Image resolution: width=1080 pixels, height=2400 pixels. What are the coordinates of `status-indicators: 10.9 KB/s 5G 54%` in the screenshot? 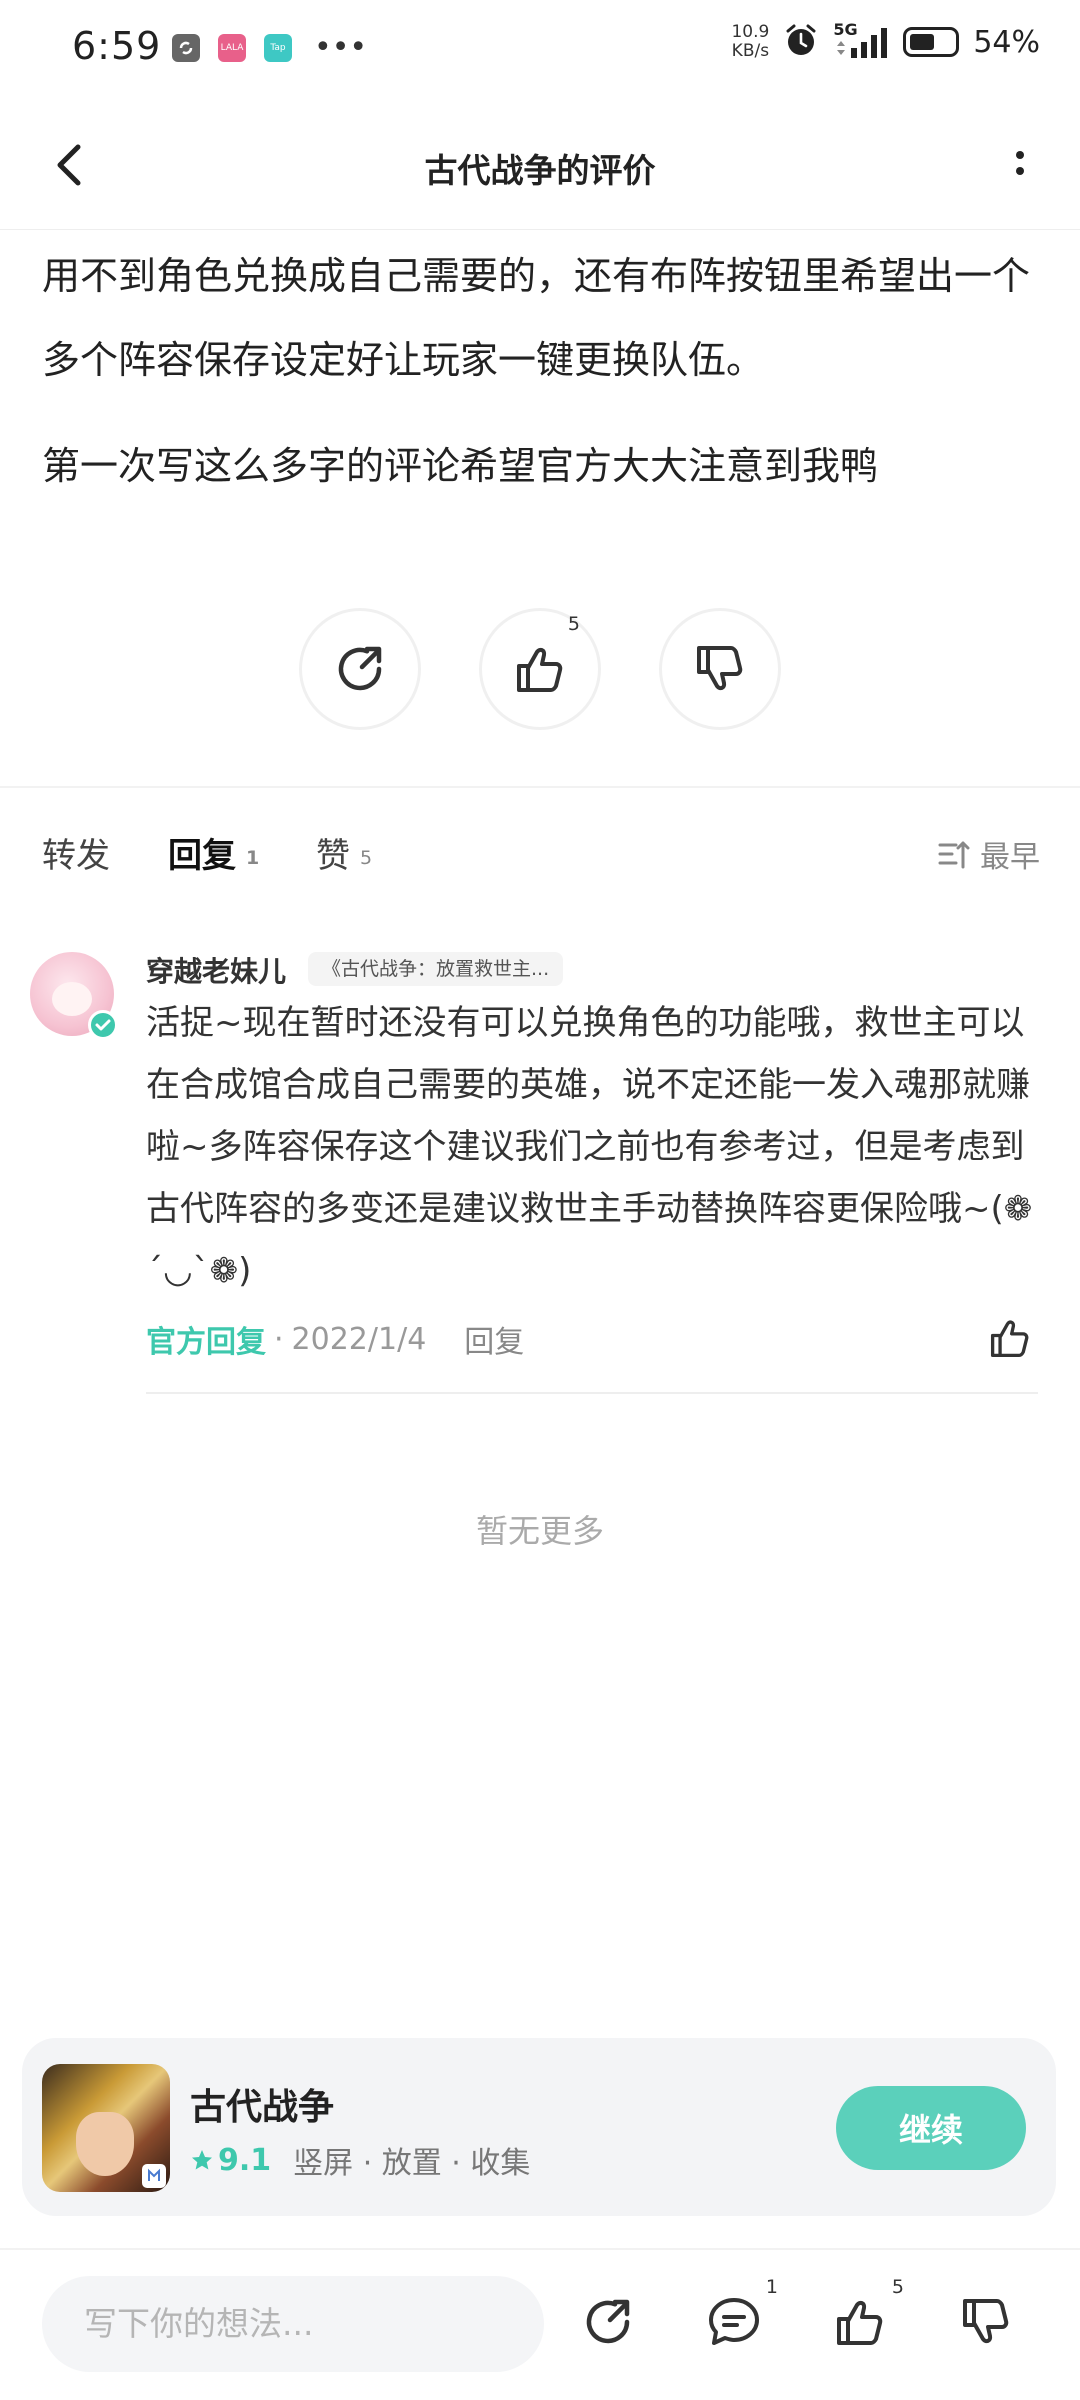 It's located at (885, 41).